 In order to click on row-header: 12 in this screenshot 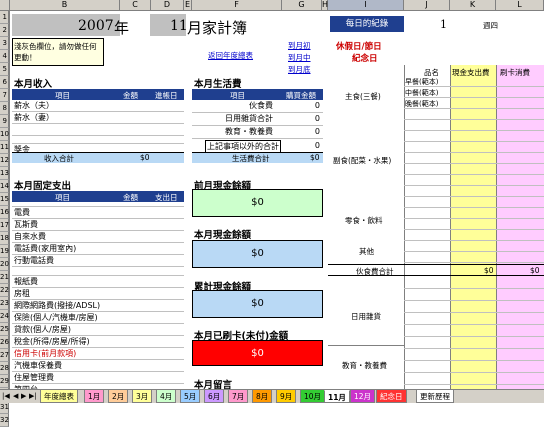, I will do `click(4, 160)`.